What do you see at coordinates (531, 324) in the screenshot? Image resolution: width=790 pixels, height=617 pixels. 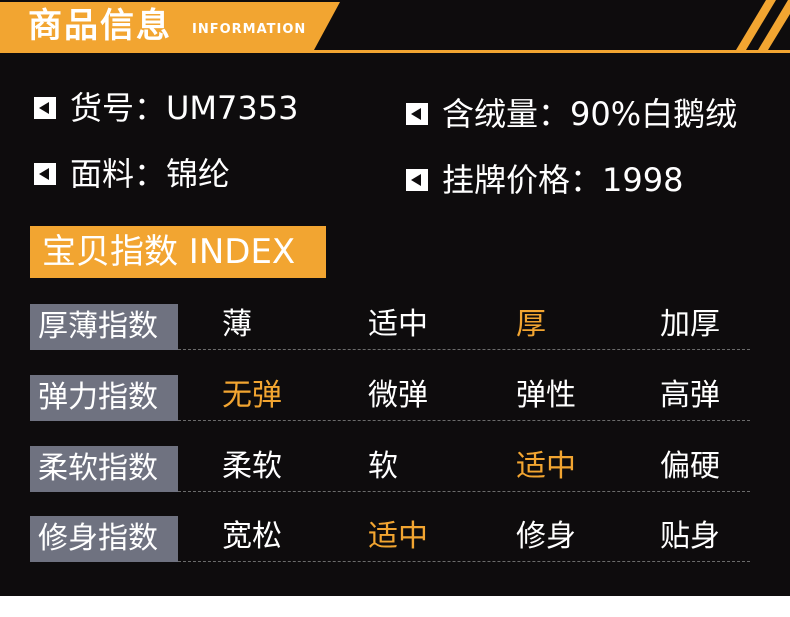 I see `scale-option-selected: 厚` at bounding box center [531, 324].